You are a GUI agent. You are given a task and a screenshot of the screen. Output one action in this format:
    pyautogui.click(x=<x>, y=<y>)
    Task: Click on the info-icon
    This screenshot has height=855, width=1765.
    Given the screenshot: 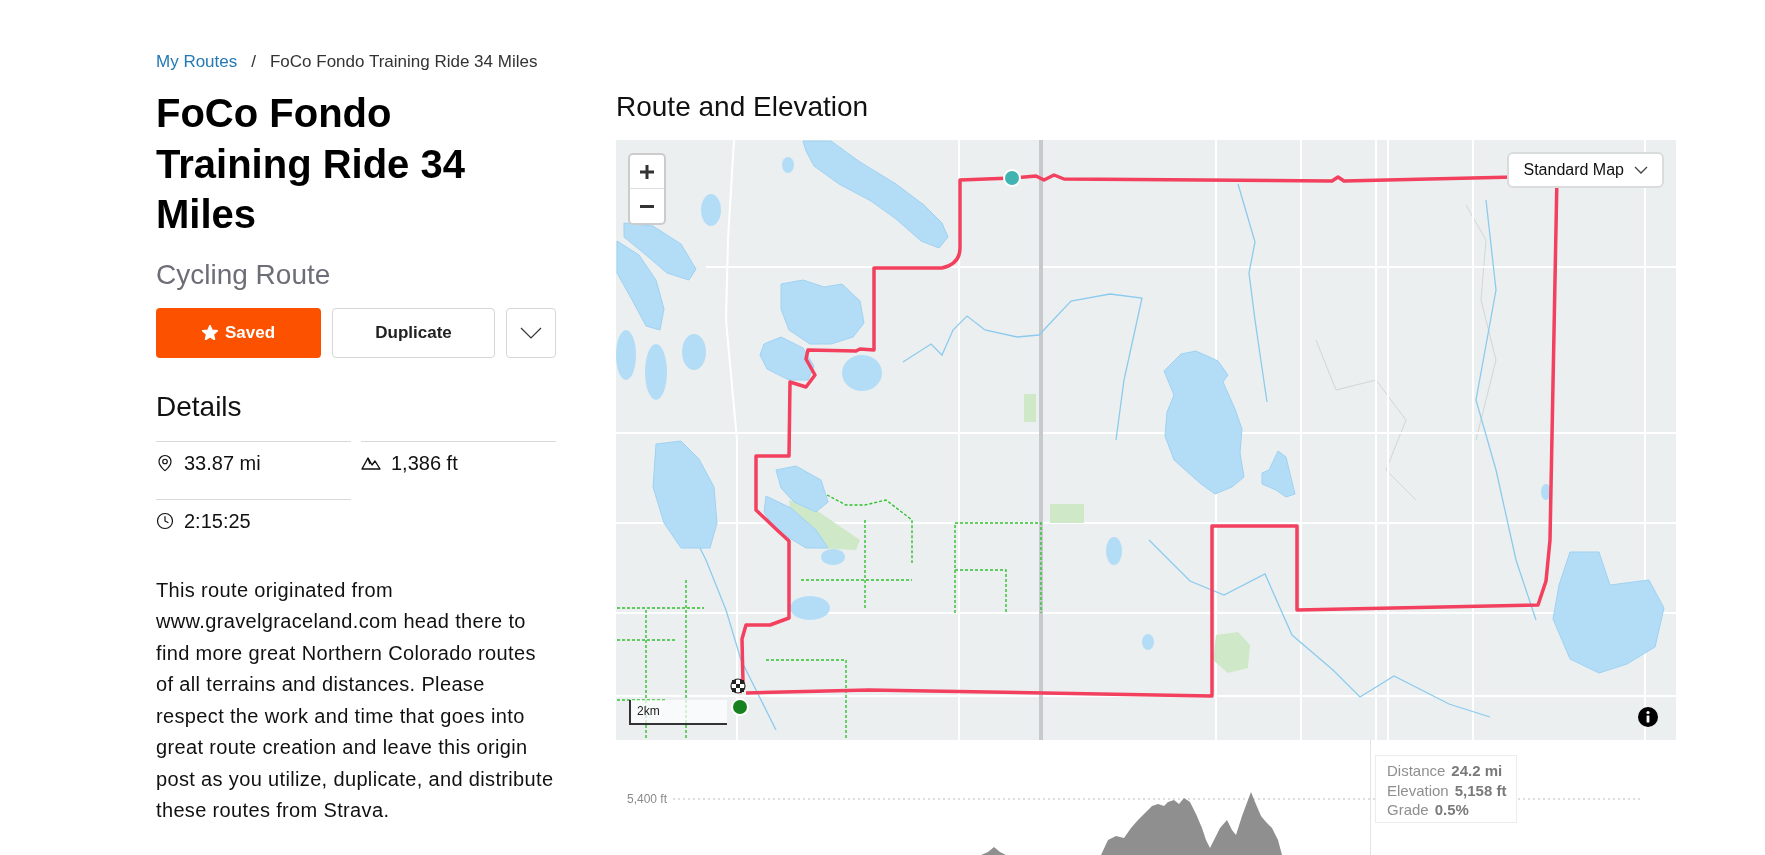 What is the action you would take?
    pyautogui.click(x=1648, y=717)
    